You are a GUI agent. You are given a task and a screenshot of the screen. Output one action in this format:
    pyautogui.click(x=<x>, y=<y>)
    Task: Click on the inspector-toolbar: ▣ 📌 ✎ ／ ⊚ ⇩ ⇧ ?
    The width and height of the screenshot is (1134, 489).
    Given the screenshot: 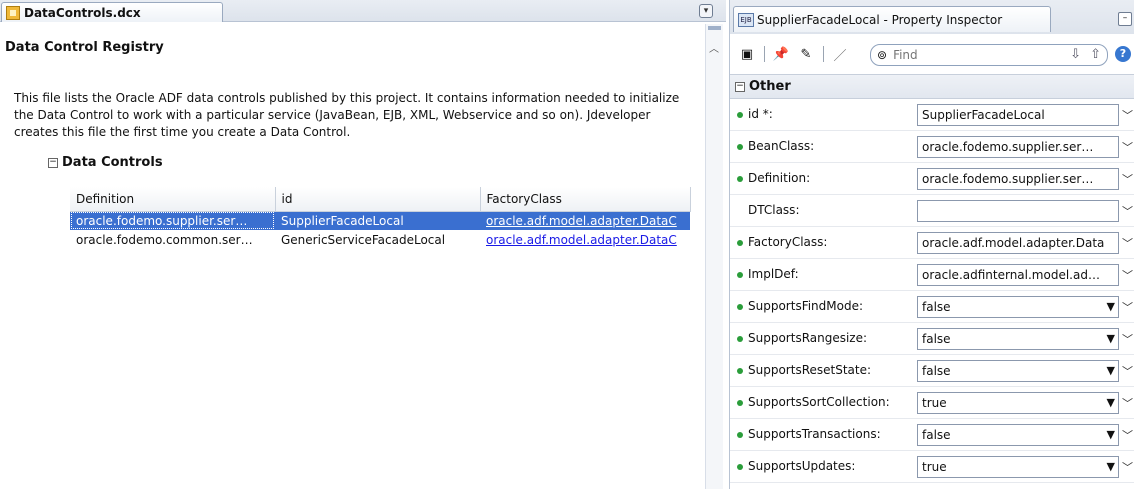 What is the action you would take?
    pyautogui.click(x=932, y=54)
    